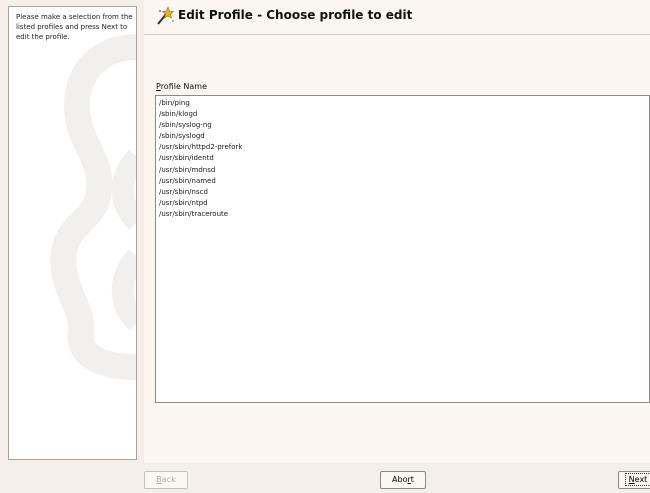 The height and width of the screenshot is (493, 650). What do you see at coordinates (402, 192) in the screenshot?
I see `list-item: /usr/sbin/nscd` at bounding box center [402, 192].